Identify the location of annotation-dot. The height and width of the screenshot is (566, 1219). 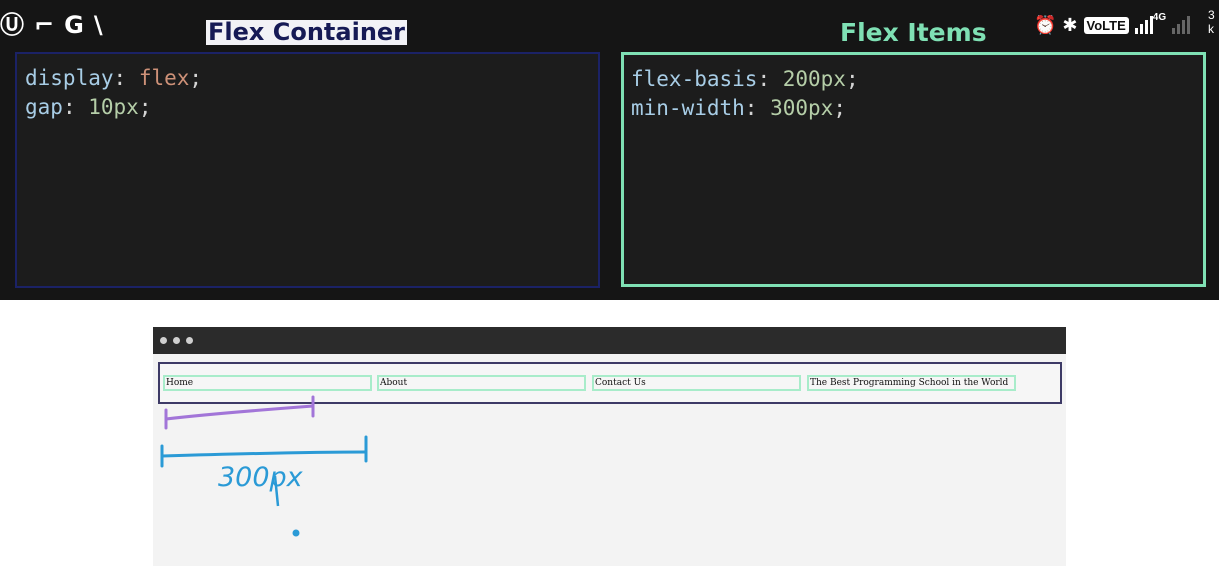
(296, 533).